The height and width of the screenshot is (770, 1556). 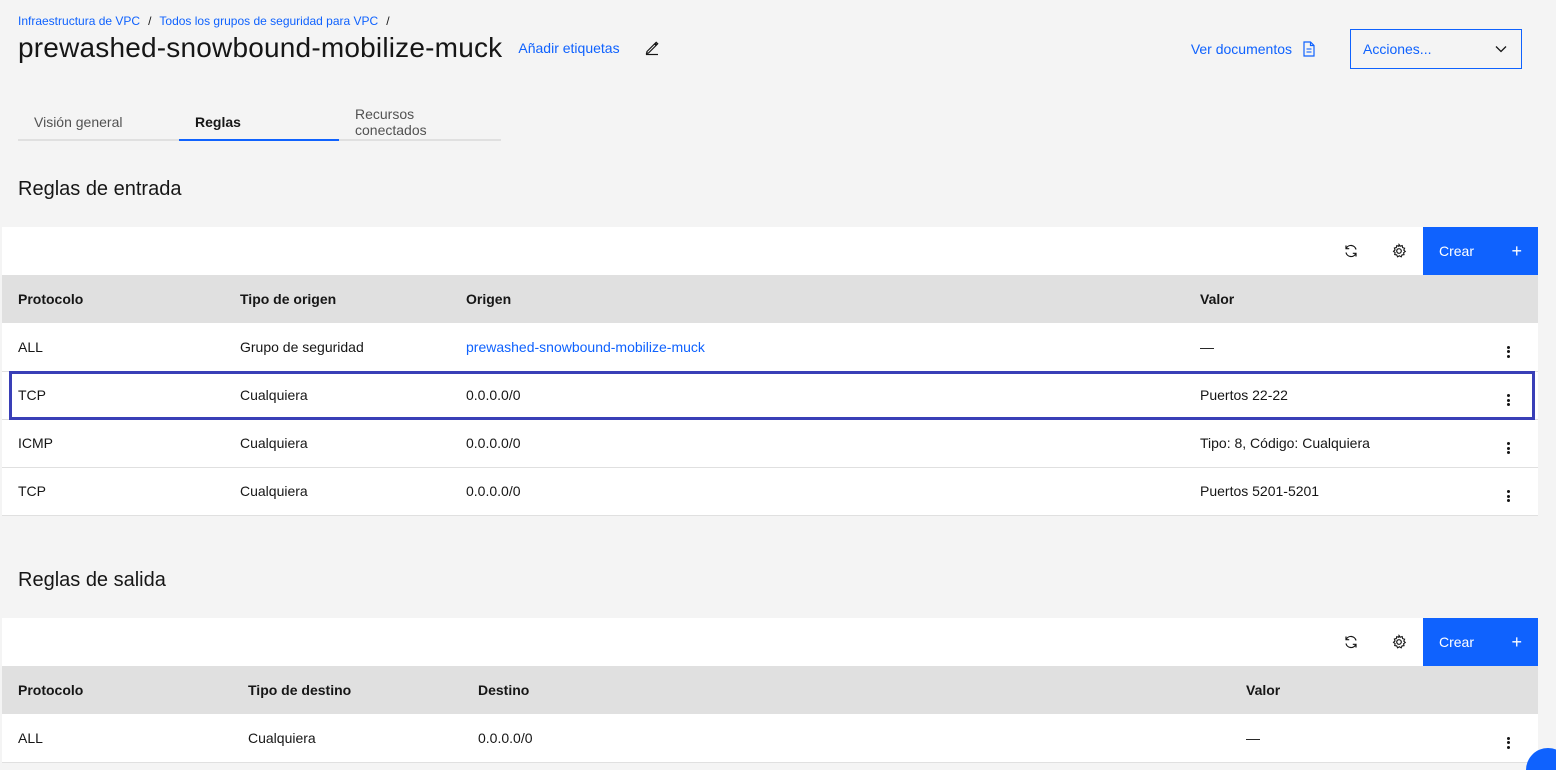 I want to click on table-header-row: Protocolo Tipo de destino Destino Valor, so click(x=770, y=690).